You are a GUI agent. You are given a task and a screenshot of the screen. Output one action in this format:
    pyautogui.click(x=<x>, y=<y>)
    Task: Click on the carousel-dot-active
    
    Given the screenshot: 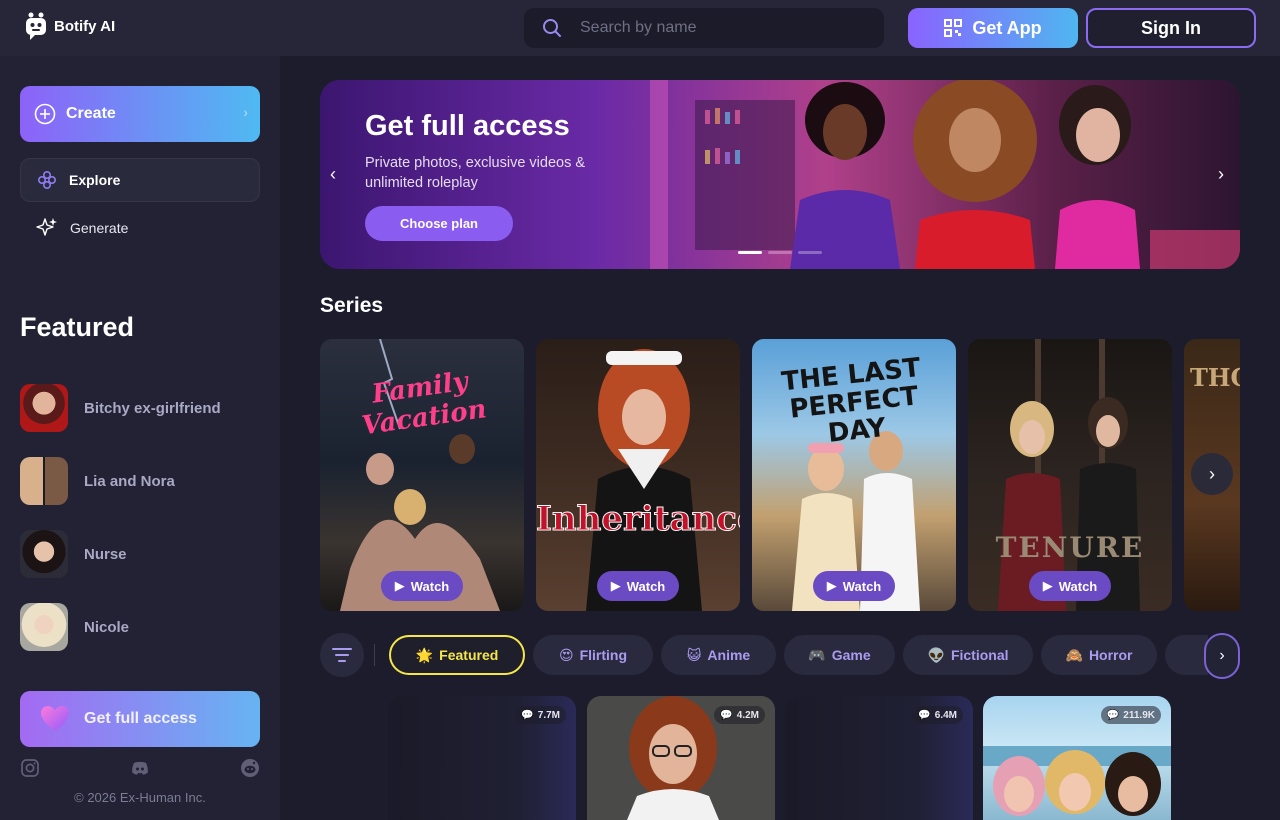 What is the action you would take?
    pyautogui.click(x=750, y=252)
    